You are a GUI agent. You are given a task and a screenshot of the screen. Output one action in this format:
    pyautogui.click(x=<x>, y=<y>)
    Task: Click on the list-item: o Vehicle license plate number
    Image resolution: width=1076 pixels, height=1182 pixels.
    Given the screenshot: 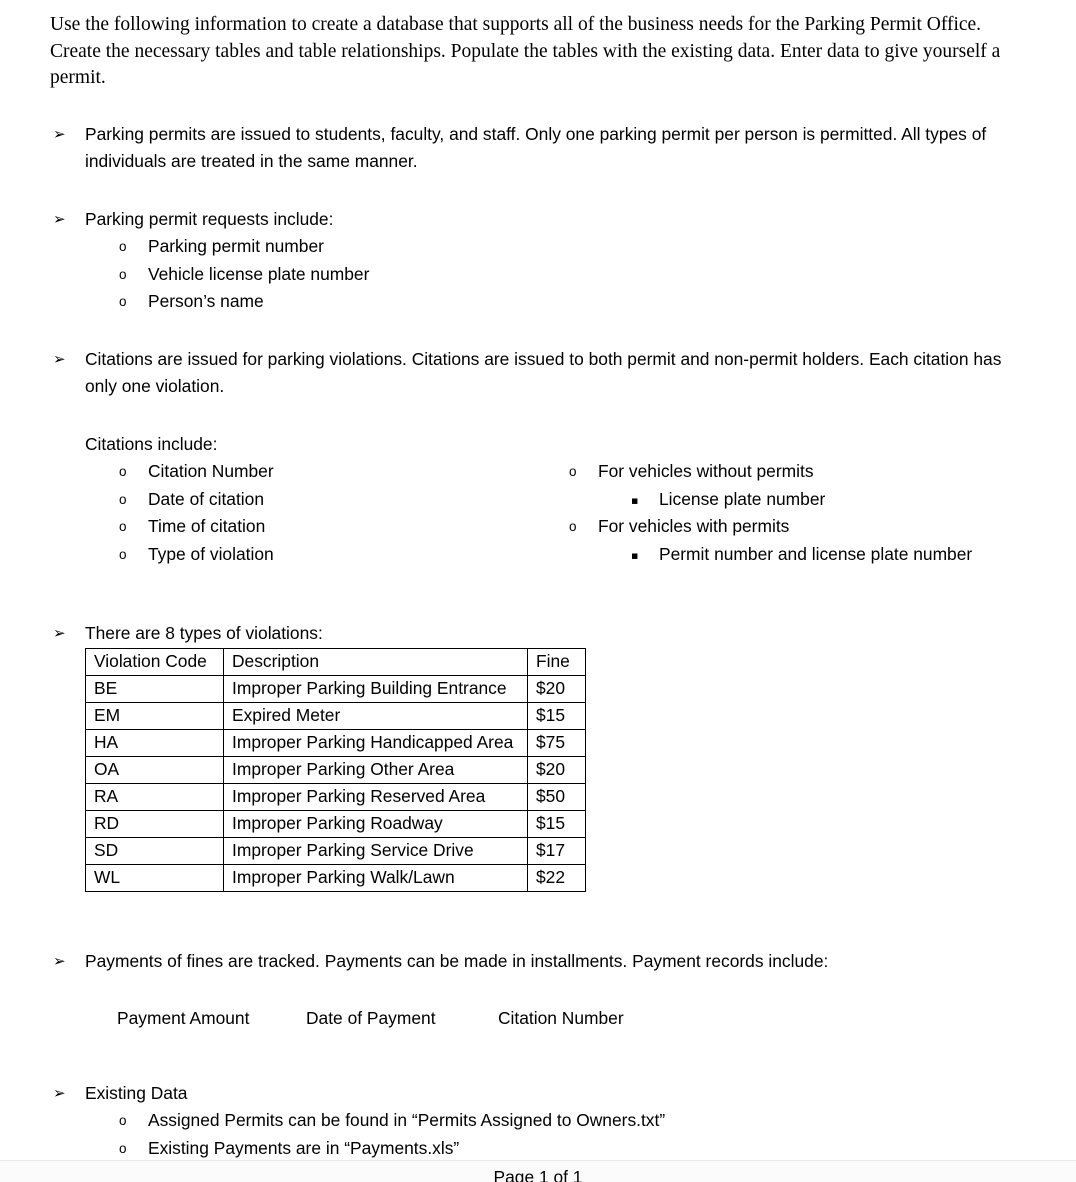 What is the action you would take?
    pyautogui.click(x=538, y=275)
    